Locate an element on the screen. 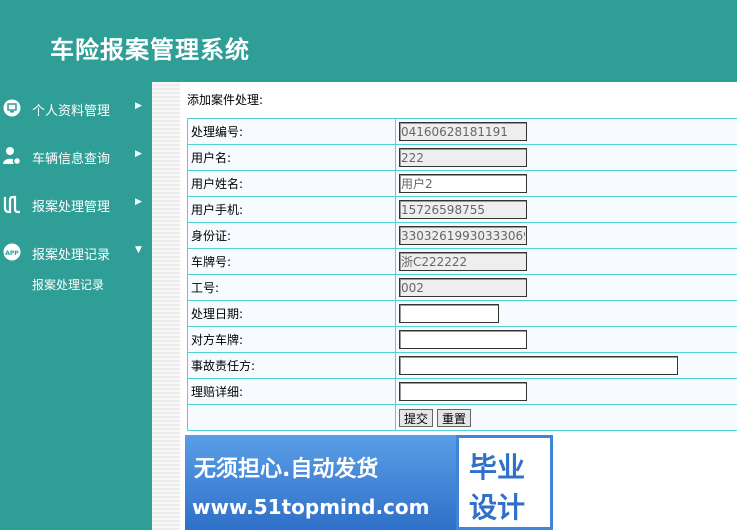  sidebar-item-case-management: 报案处理管理 ▶ is located at coordinates (76, 203).